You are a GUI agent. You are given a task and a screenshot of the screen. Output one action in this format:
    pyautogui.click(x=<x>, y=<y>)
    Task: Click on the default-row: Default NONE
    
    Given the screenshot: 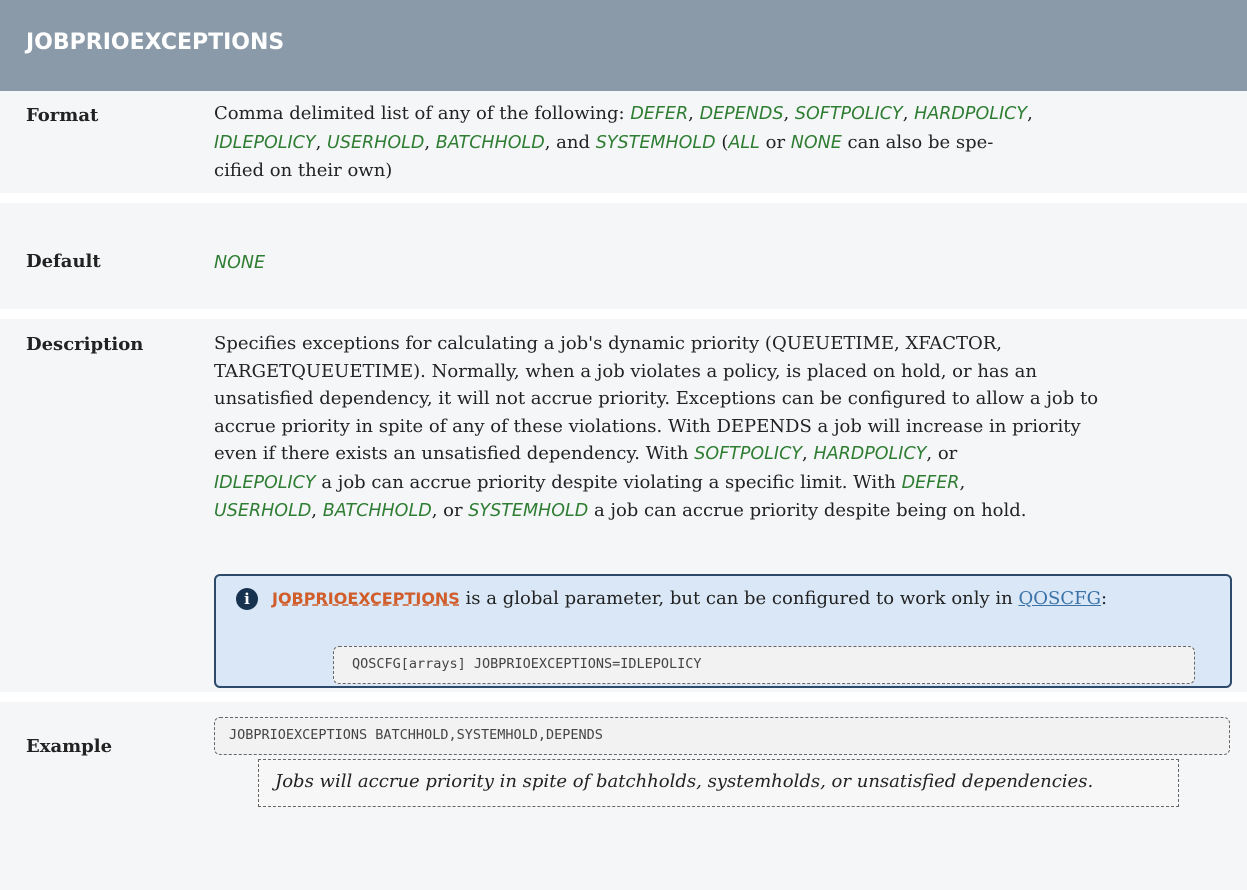 What is the action you would take?
    pyautogui.click(x=623, y=256)
    